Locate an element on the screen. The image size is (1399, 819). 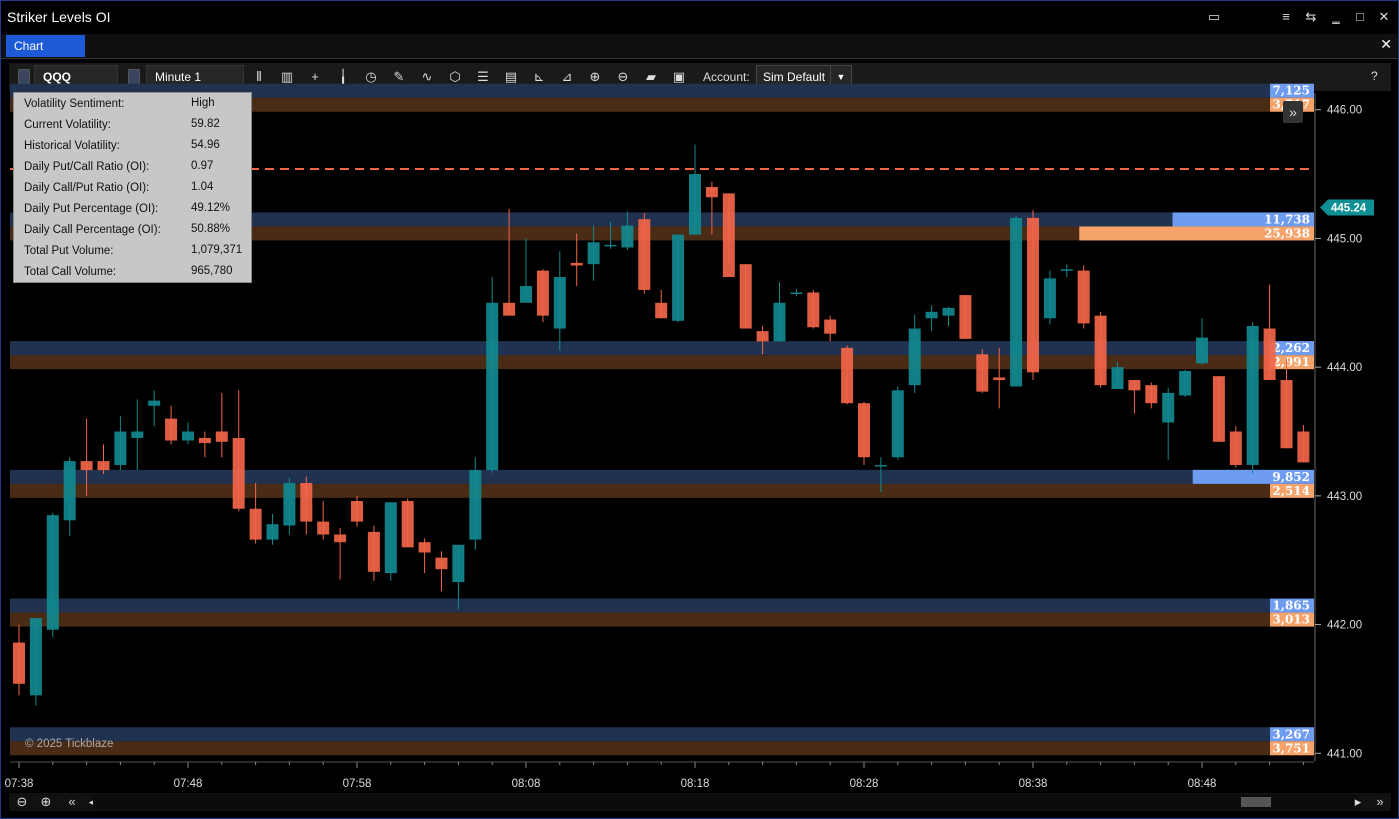
put-level-label: 3,751 is located at coordinates (1291, 748).